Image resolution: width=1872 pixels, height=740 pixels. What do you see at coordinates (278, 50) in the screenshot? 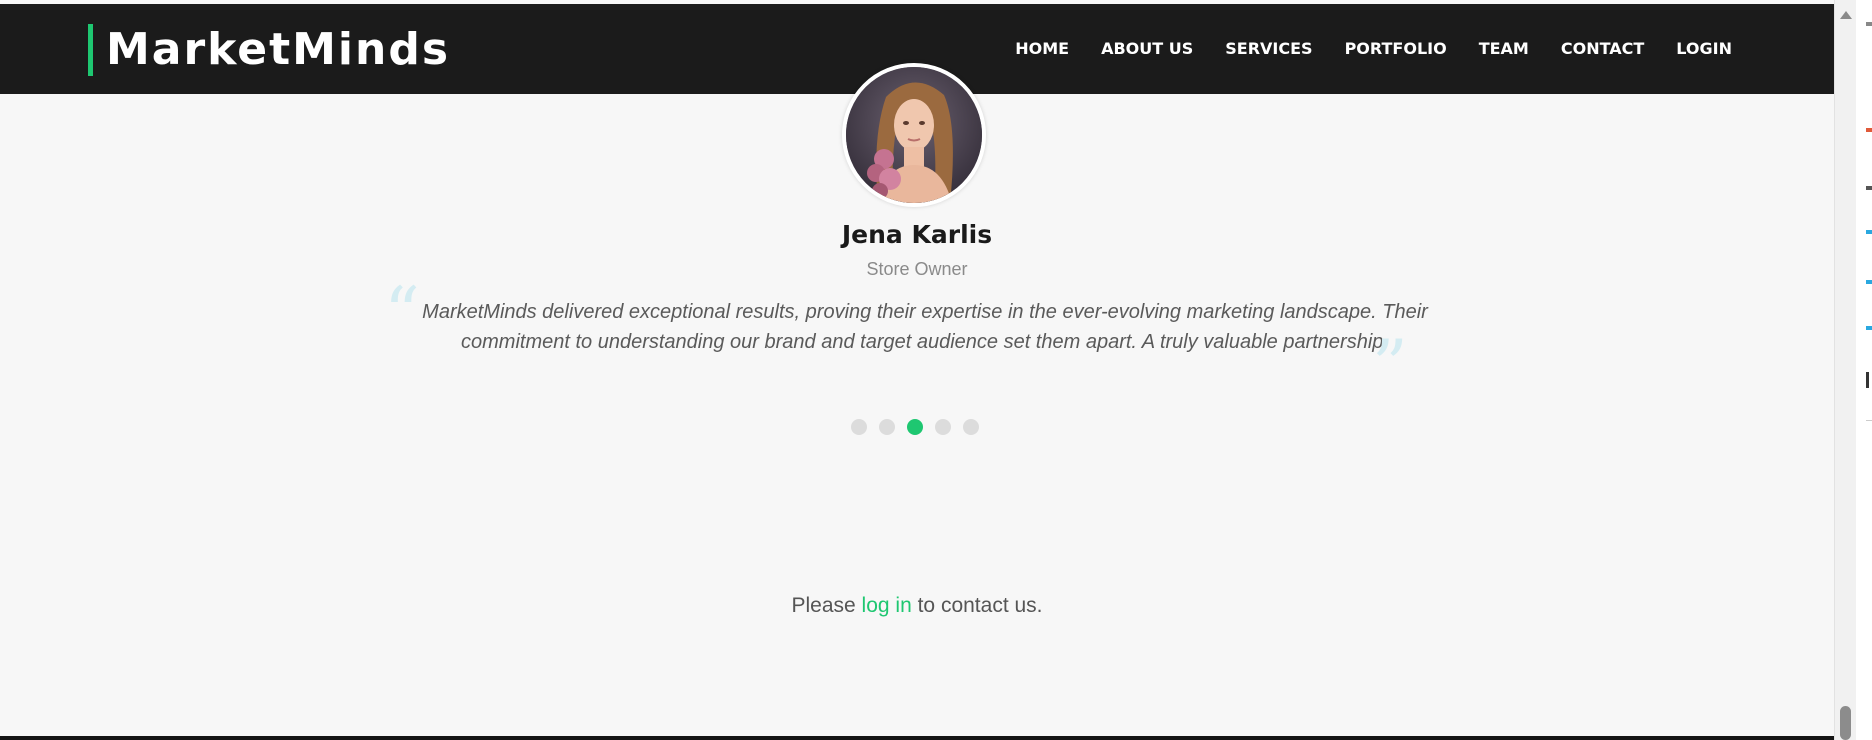
I see `brand-logo: MarketMinds` at bounding box center [278, 50].